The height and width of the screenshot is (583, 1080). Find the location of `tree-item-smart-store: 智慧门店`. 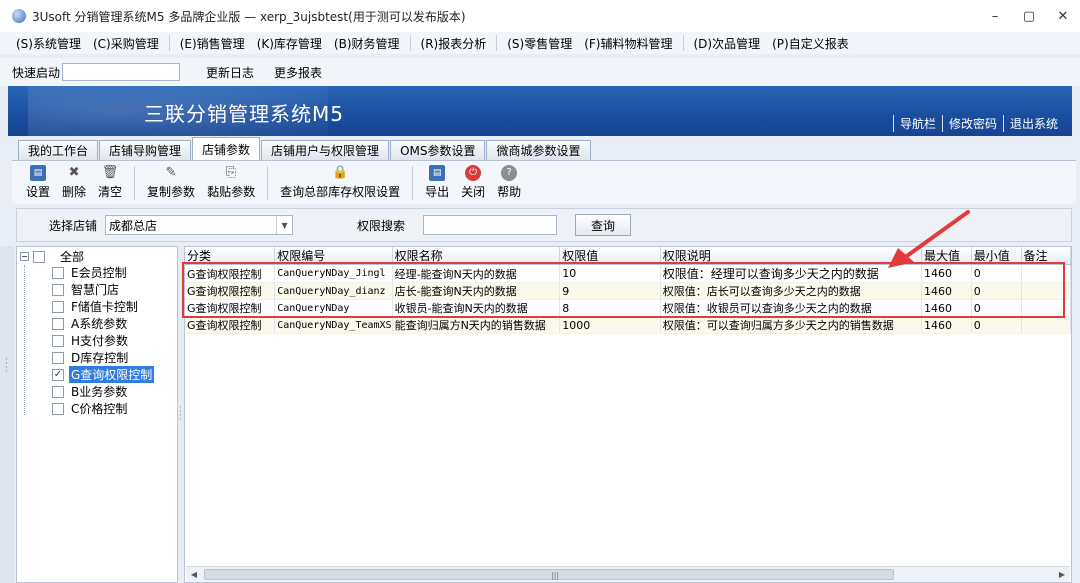

tree-item-smart-store: 智慧门店 is located at coordinates (86, 289).